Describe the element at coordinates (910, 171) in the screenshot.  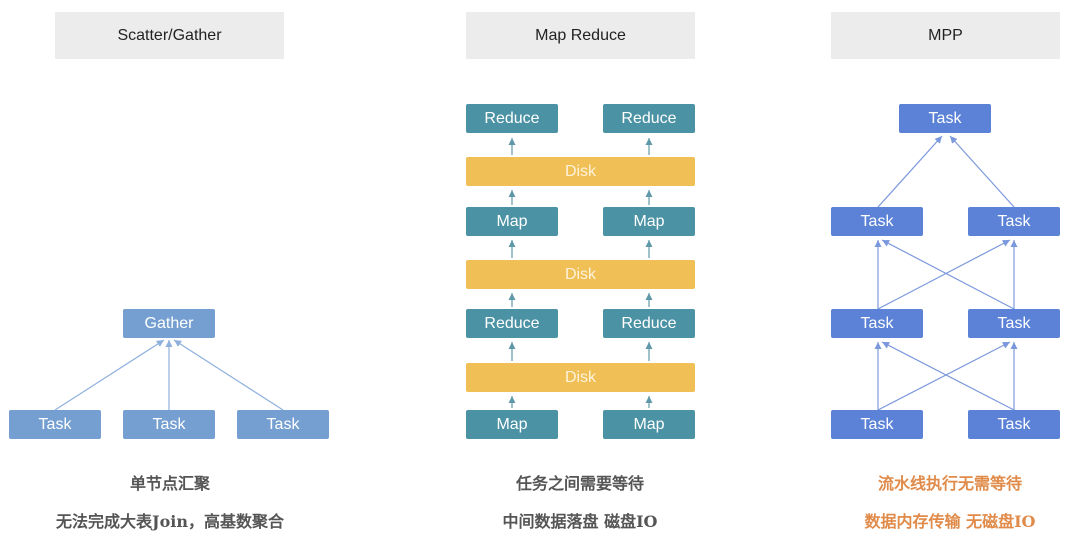
I see `edge-l2left-top` at that location.